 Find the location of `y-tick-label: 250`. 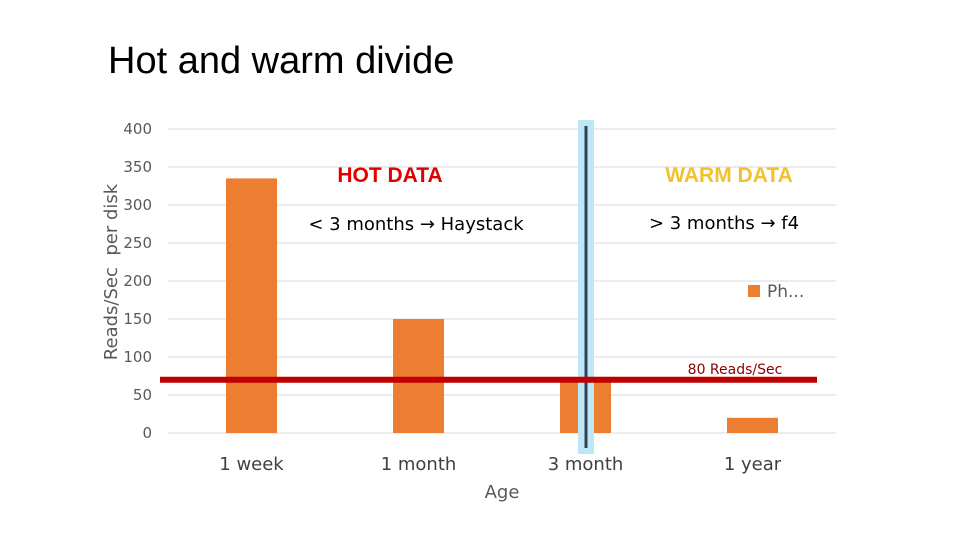

y-tick-label: 250 is located at coordinates (137, 243).